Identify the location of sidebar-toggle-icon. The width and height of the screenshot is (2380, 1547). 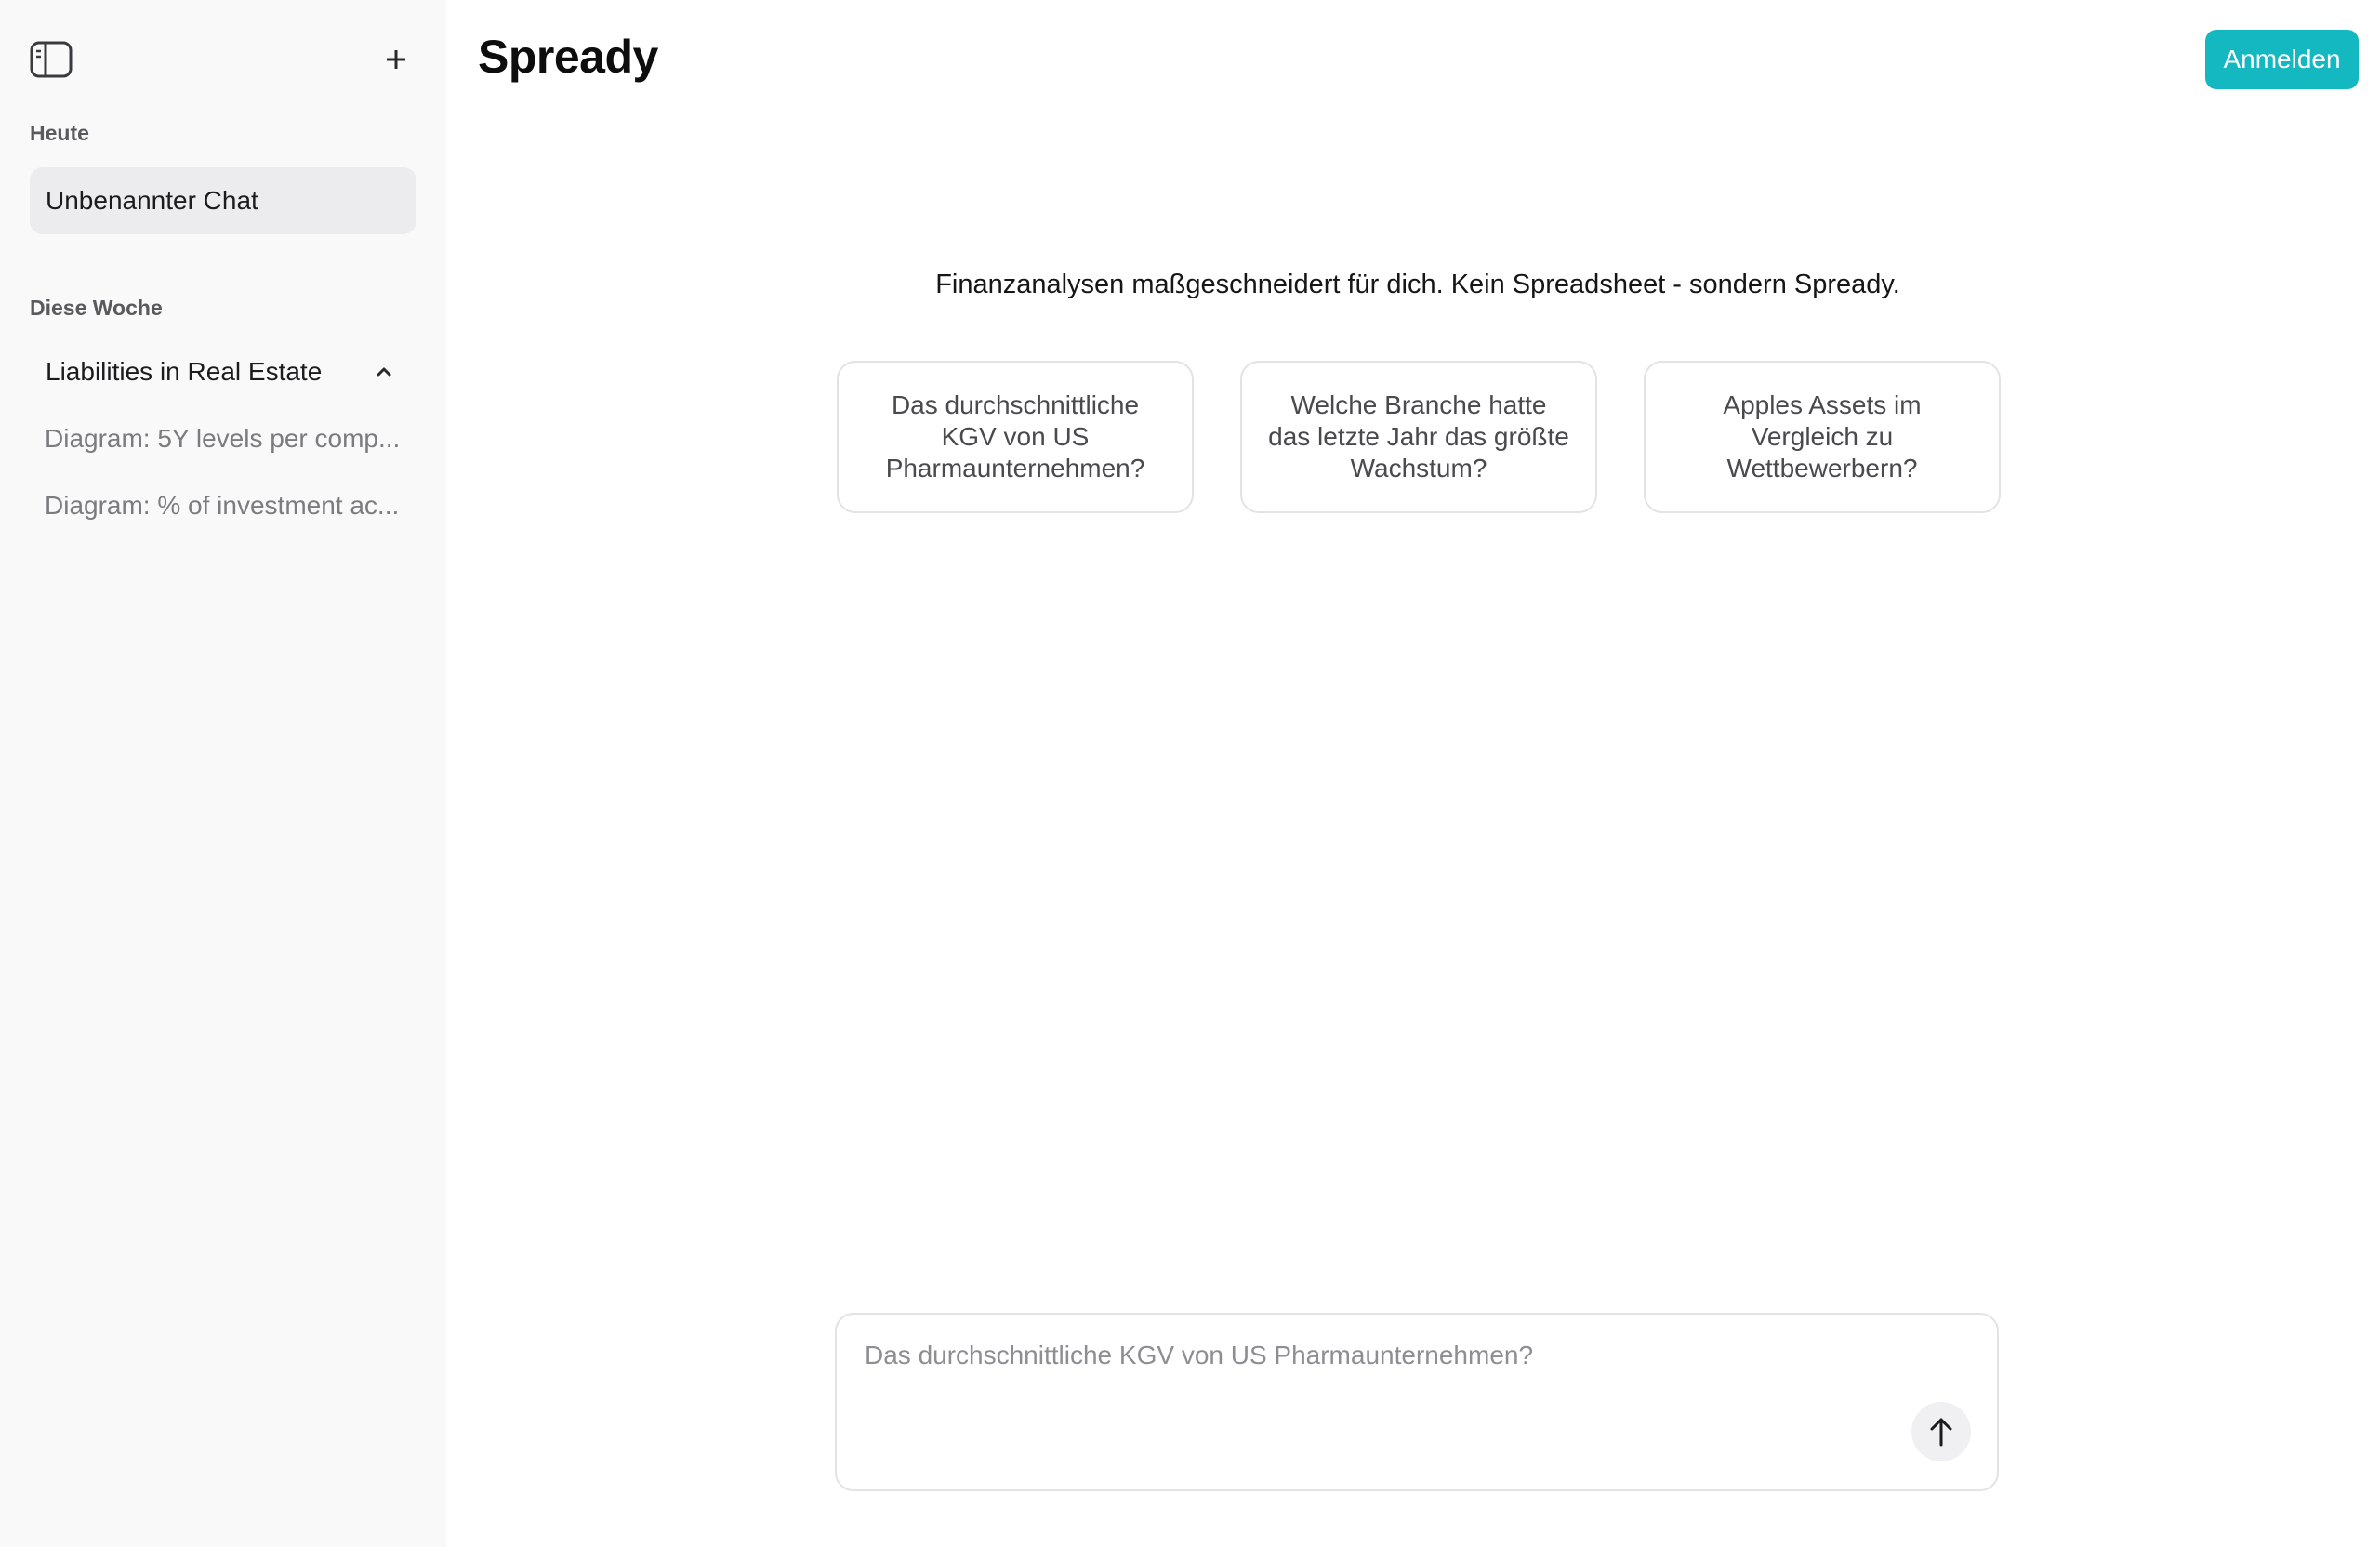
(51, 59).